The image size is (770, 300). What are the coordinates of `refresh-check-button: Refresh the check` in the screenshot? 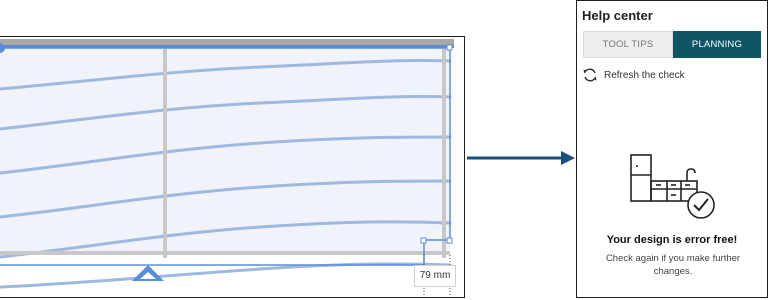 It's located at (633, 75).